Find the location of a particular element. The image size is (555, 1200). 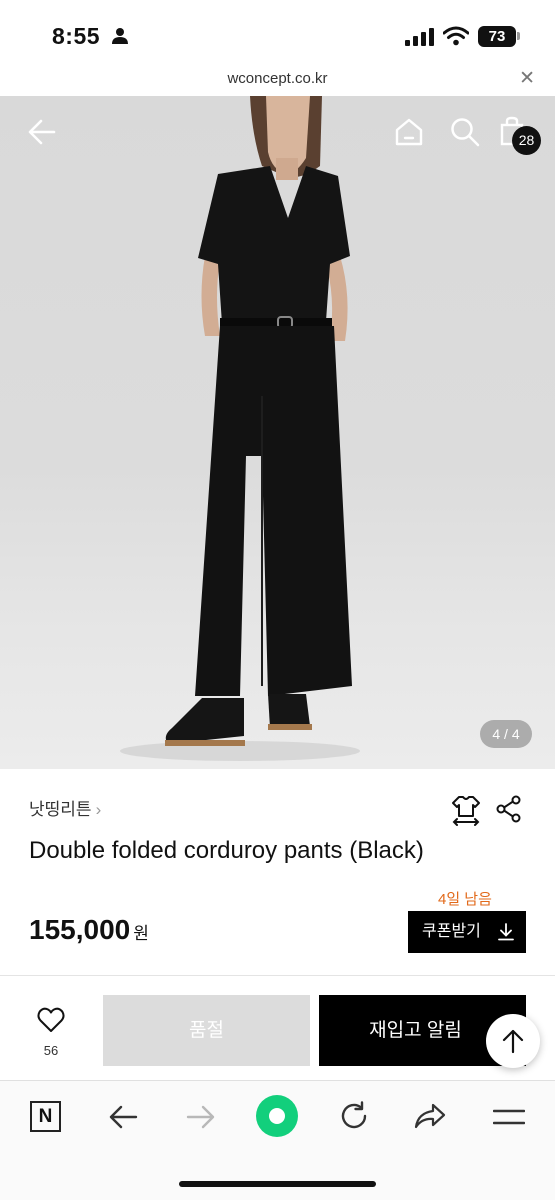

url-text: wconcept.co.kr is located at coordinates (277, 78).